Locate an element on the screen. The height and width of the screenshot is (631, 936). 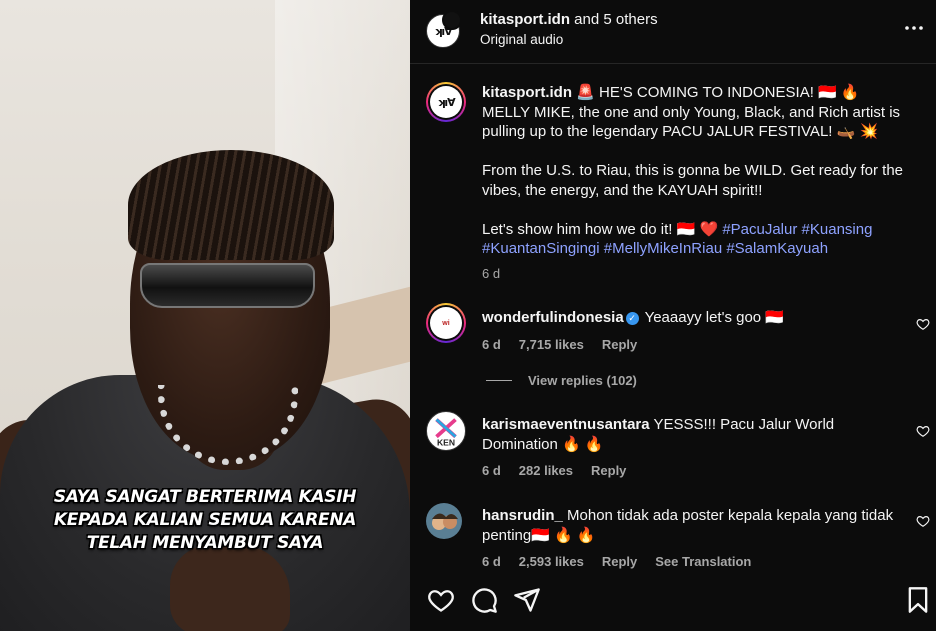
caption-line: KEPADA KALIAN SEMUA KARENA is located at coordinates (205, 520).